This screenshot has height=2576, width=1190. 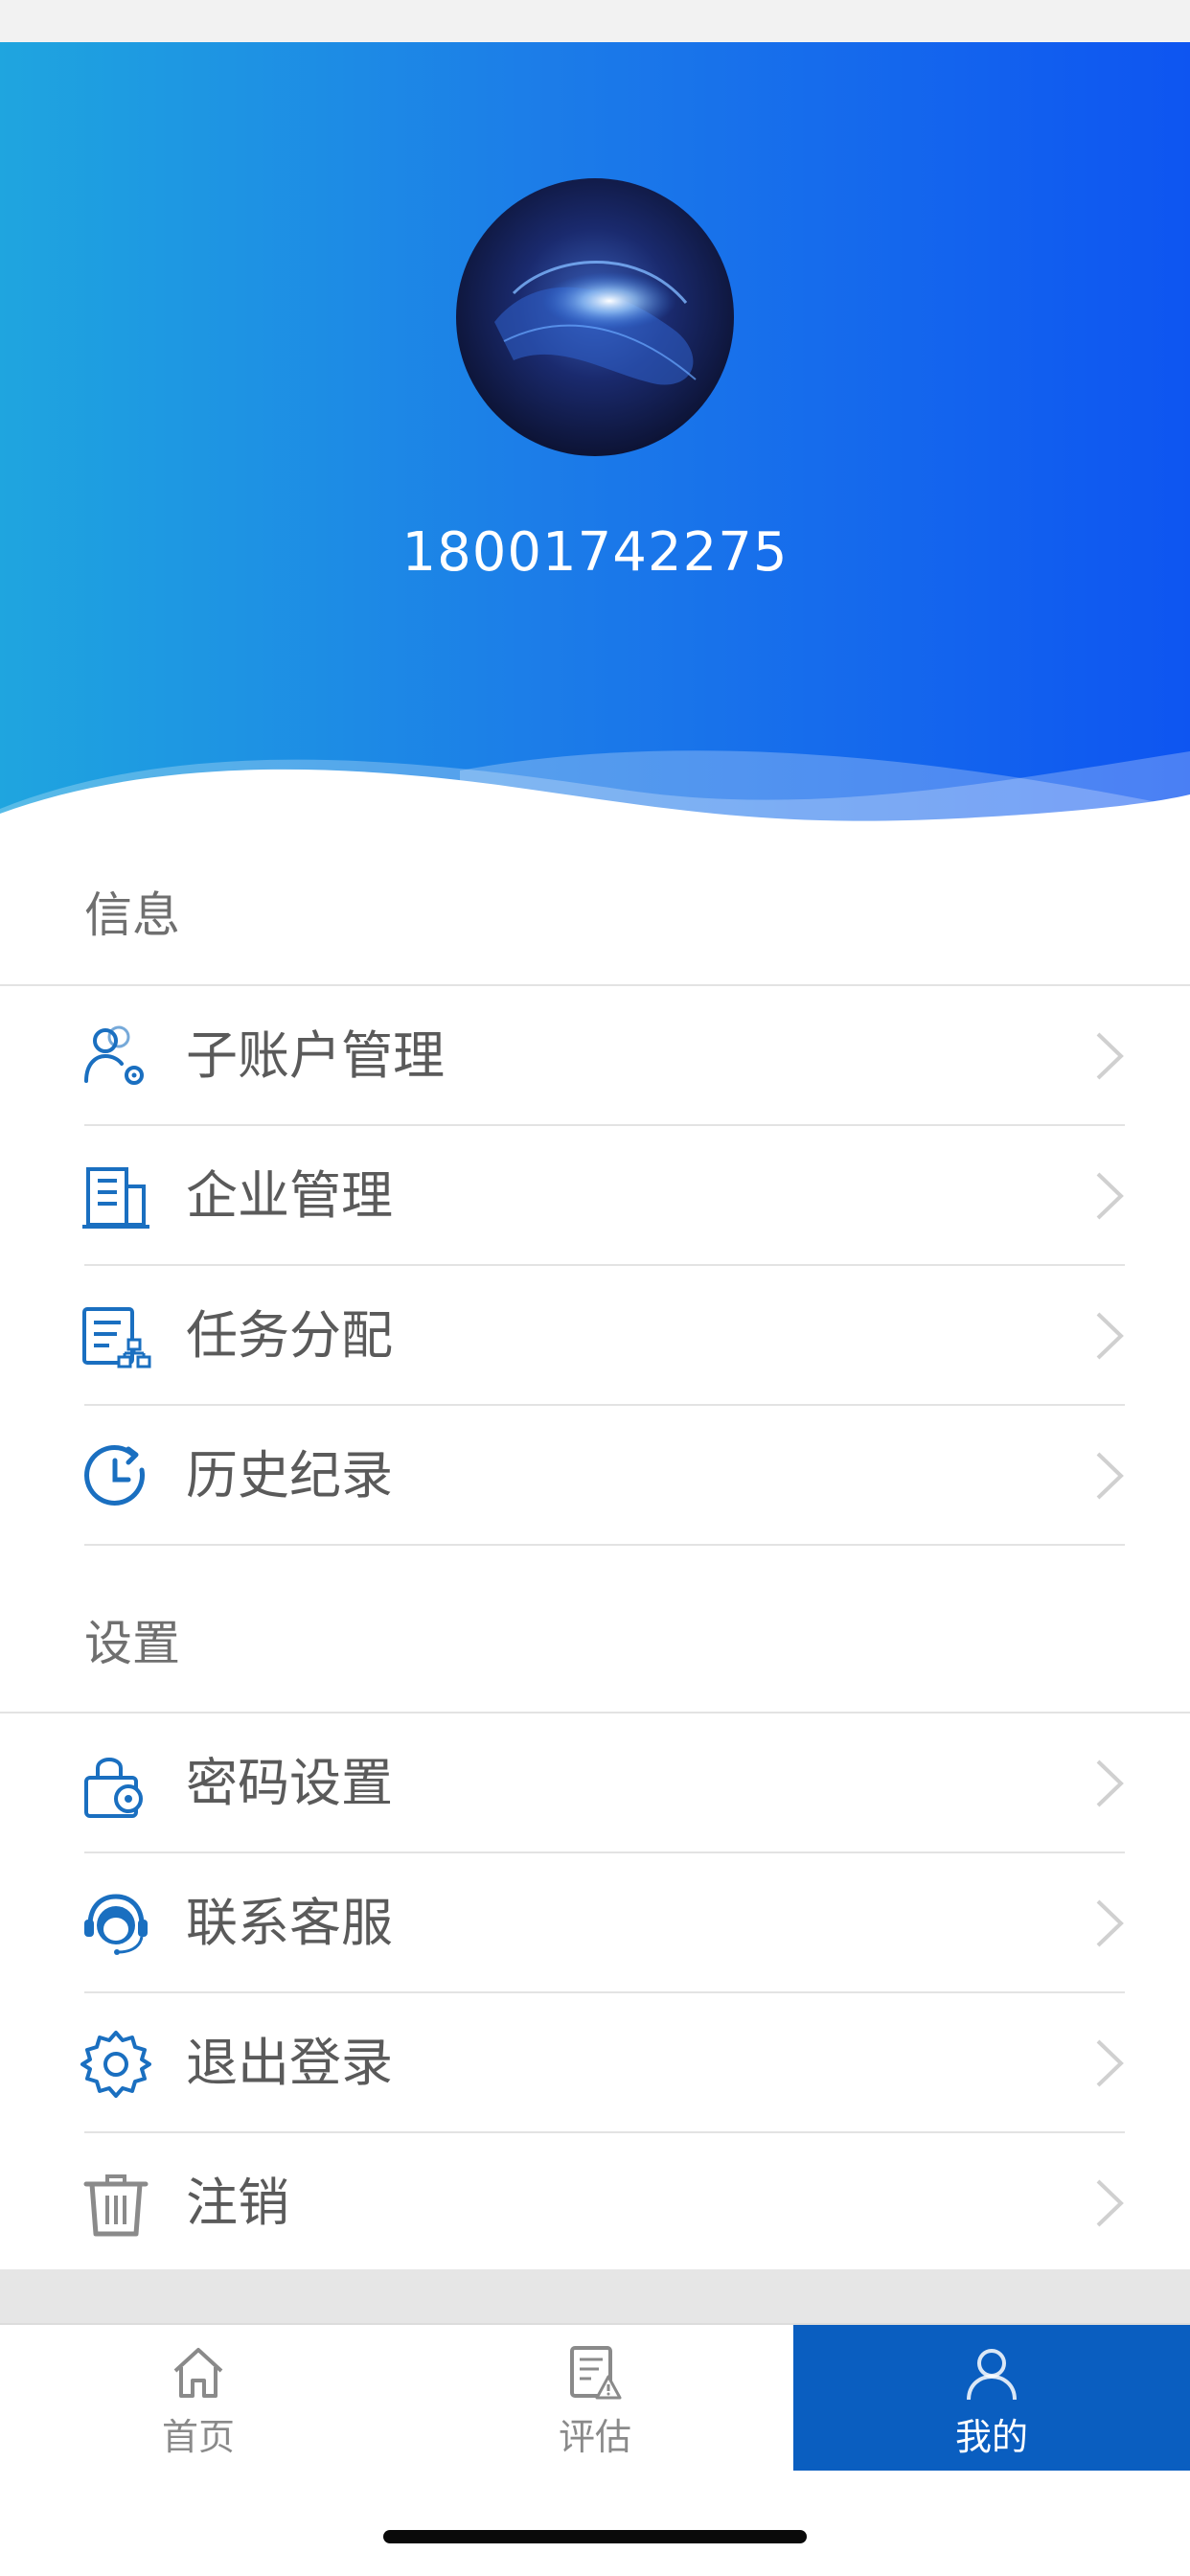 What do you see at coordinates (289, 2063) in the screenshot?
I see `menu-item-label: 退出登录` at bounding box center [289, 2063].